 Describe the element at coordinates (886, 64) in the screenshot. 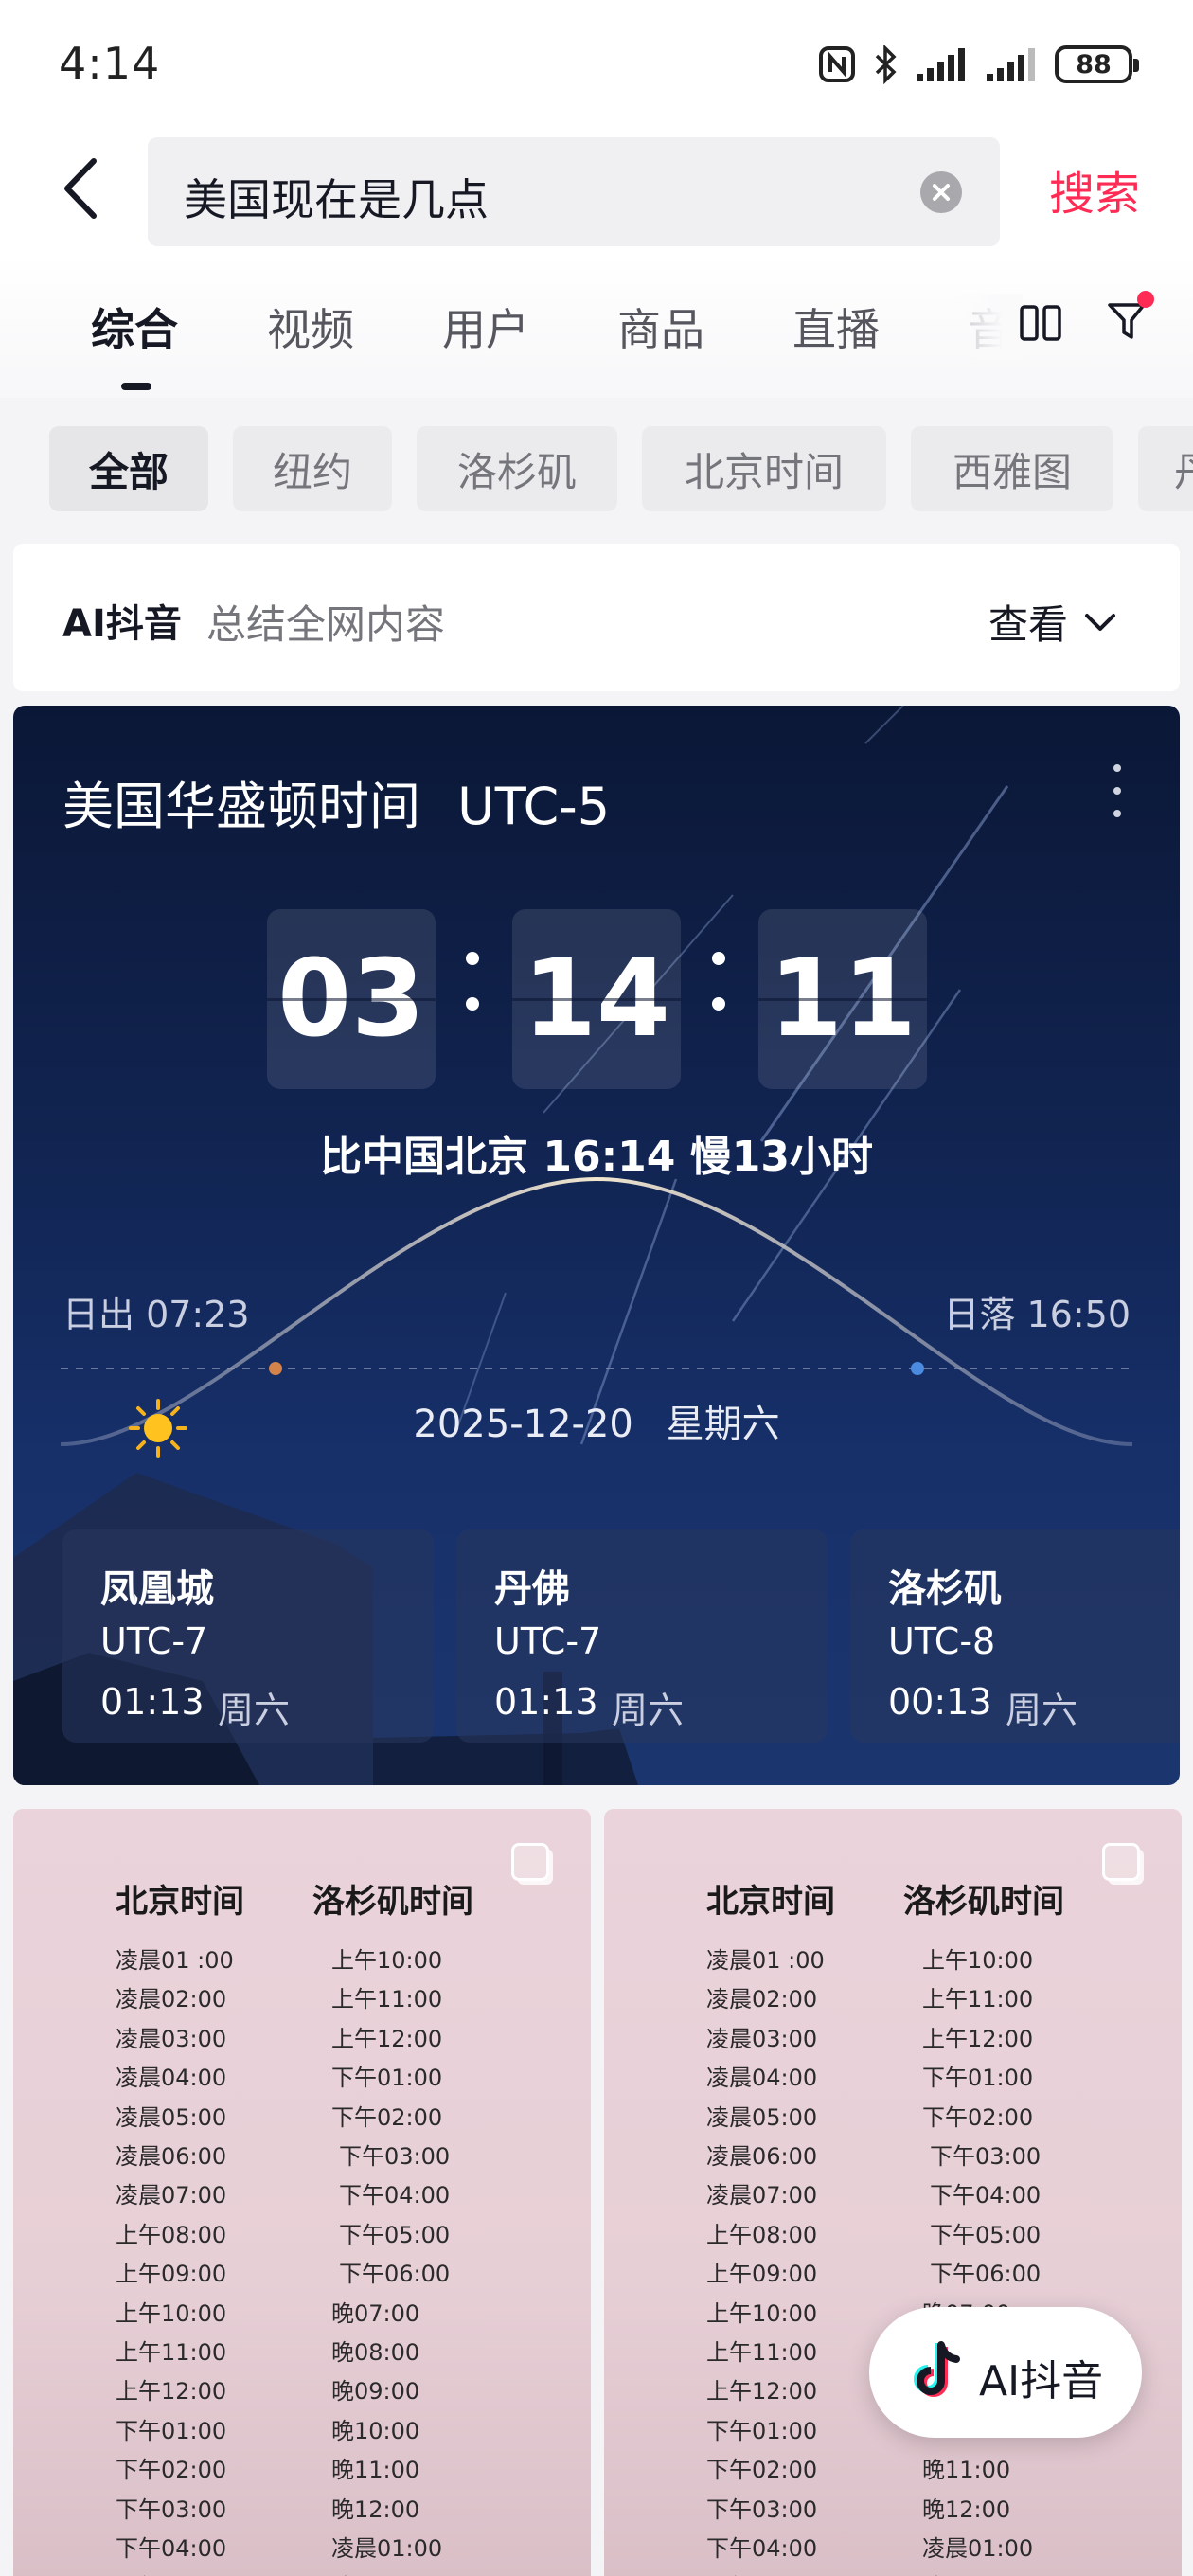

I see `bluetooth-icon` at that location.